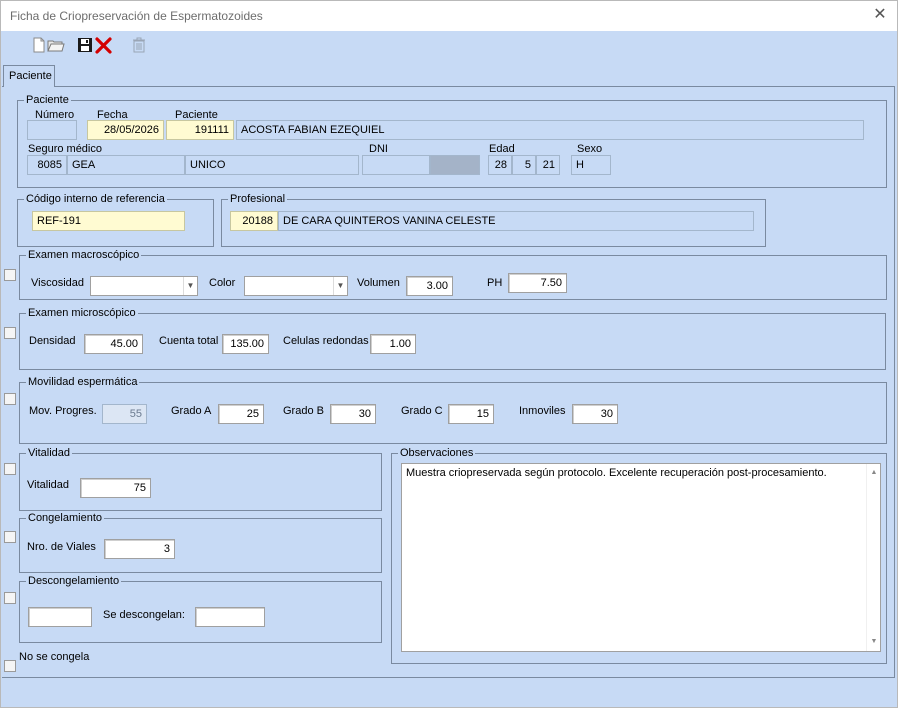 The image size is (898, 708). What do you see at coordinates (548, 165) in the screenshot?
I see `edad-dias-field: 21` at bounding box center [548, 165].